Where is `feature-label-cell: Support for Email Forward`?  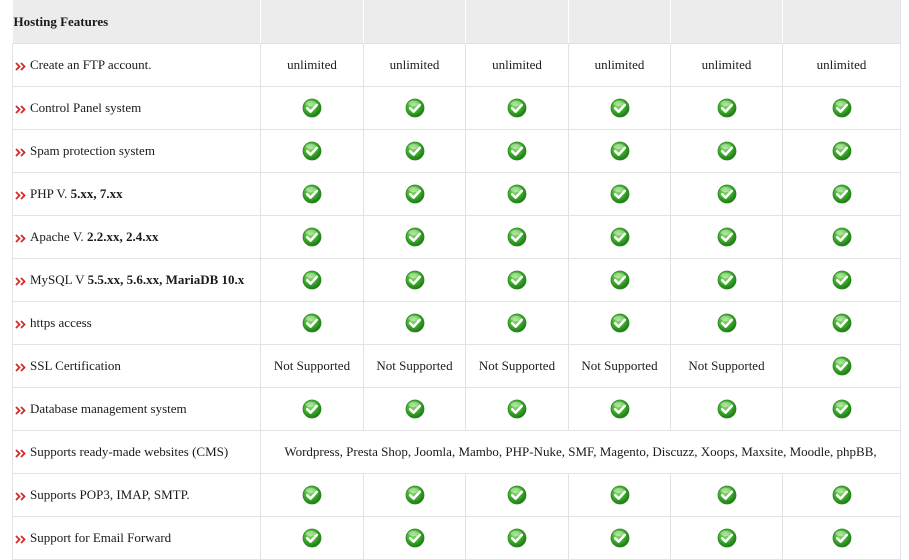 feature-label-cell: Support for Email Forward is located at coordinates (136, 538).